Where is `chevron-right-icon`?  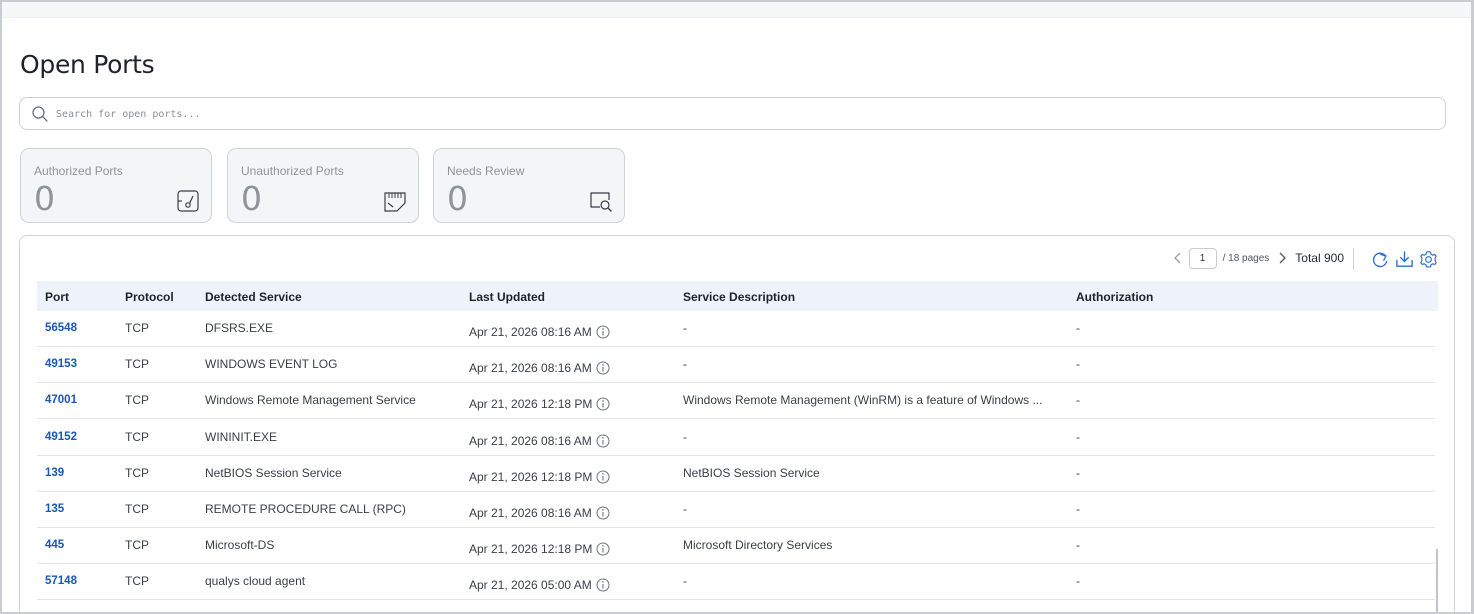
chevron-right-icon is located at coordinates (1282, 258).